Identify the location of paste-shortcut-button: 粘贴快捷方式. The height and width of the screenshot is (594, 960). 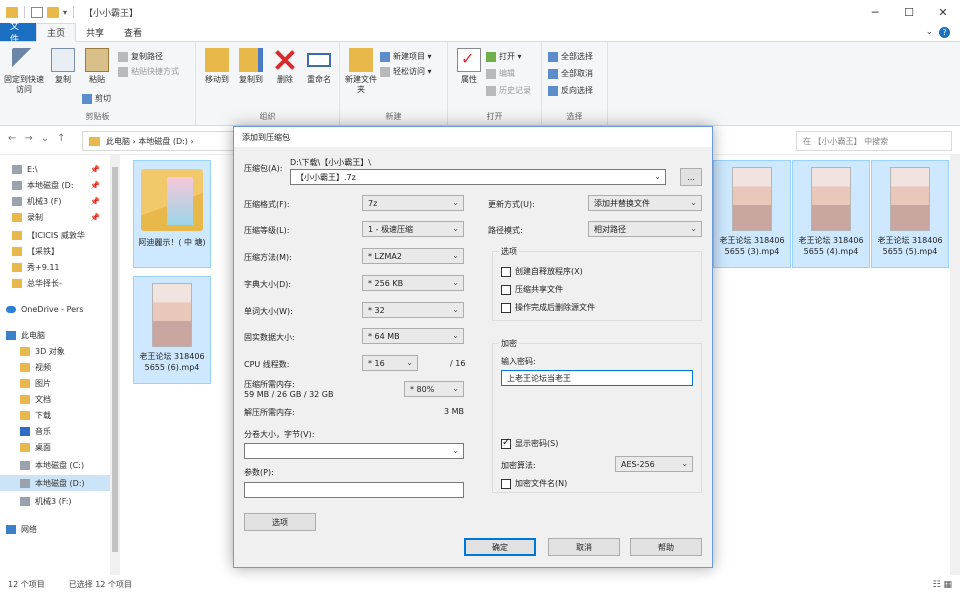
(148, 71).